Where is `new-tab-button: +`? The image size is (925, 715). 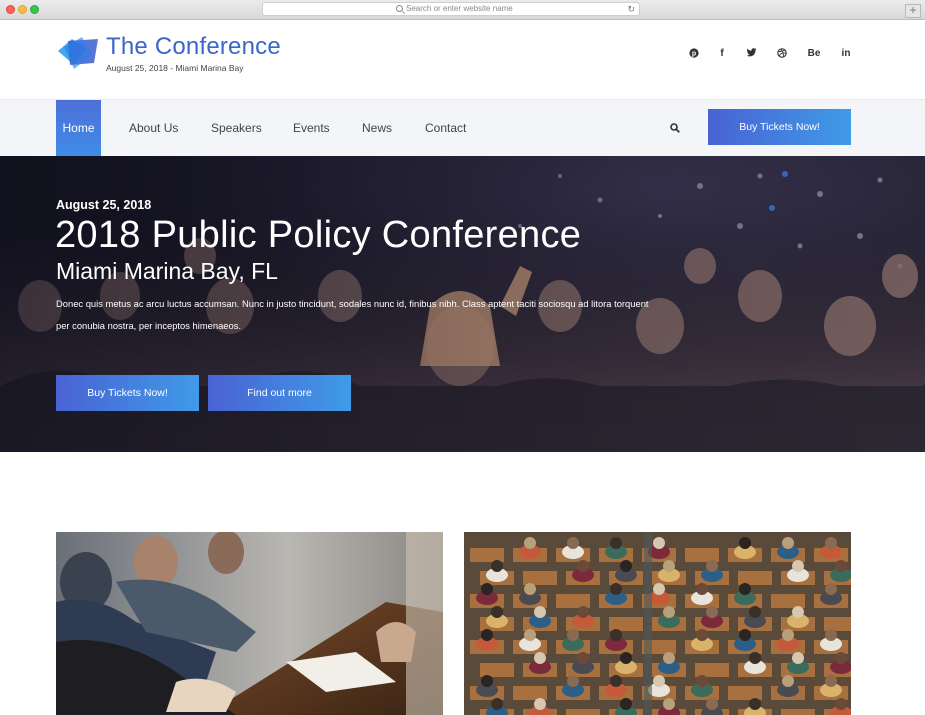 new-tab-button: + is located at coordinates (913, 11).